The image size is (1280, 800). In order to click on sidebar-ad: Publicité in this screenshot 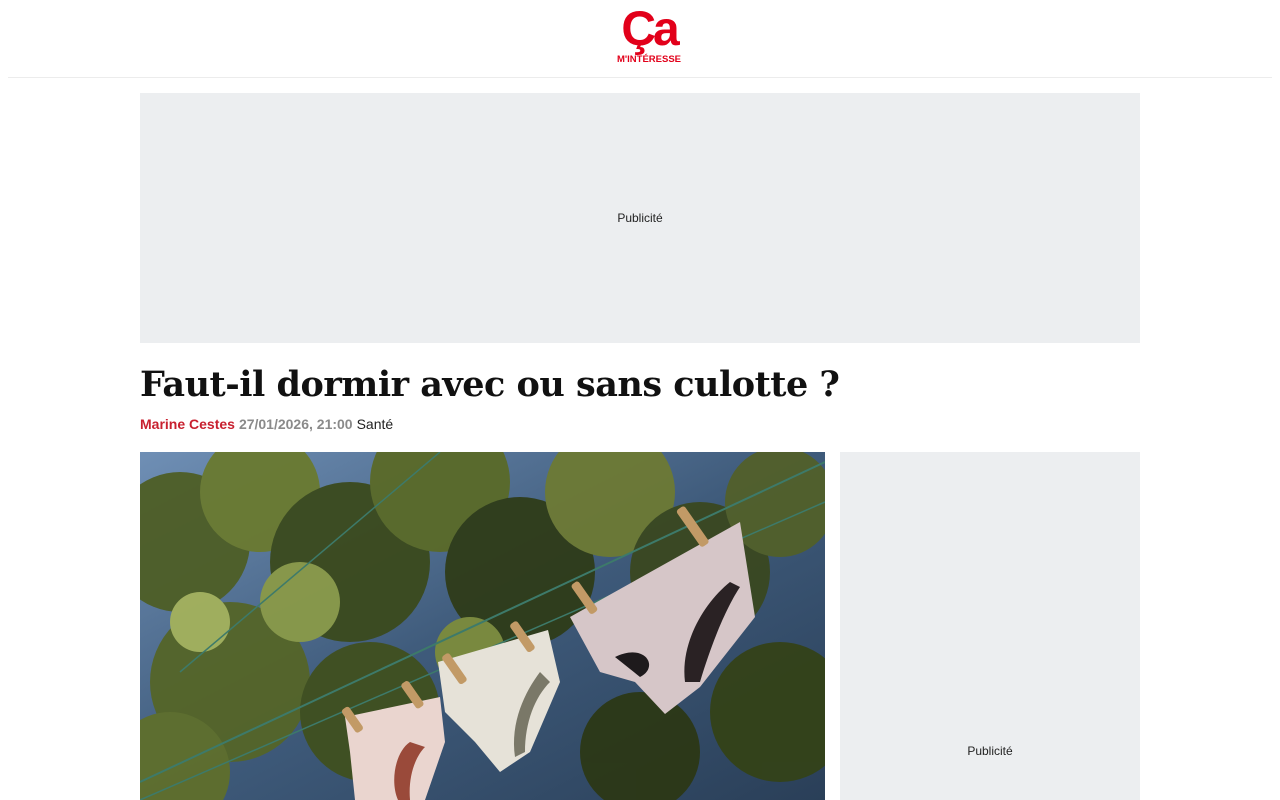, I will do `click(990, 626)`.